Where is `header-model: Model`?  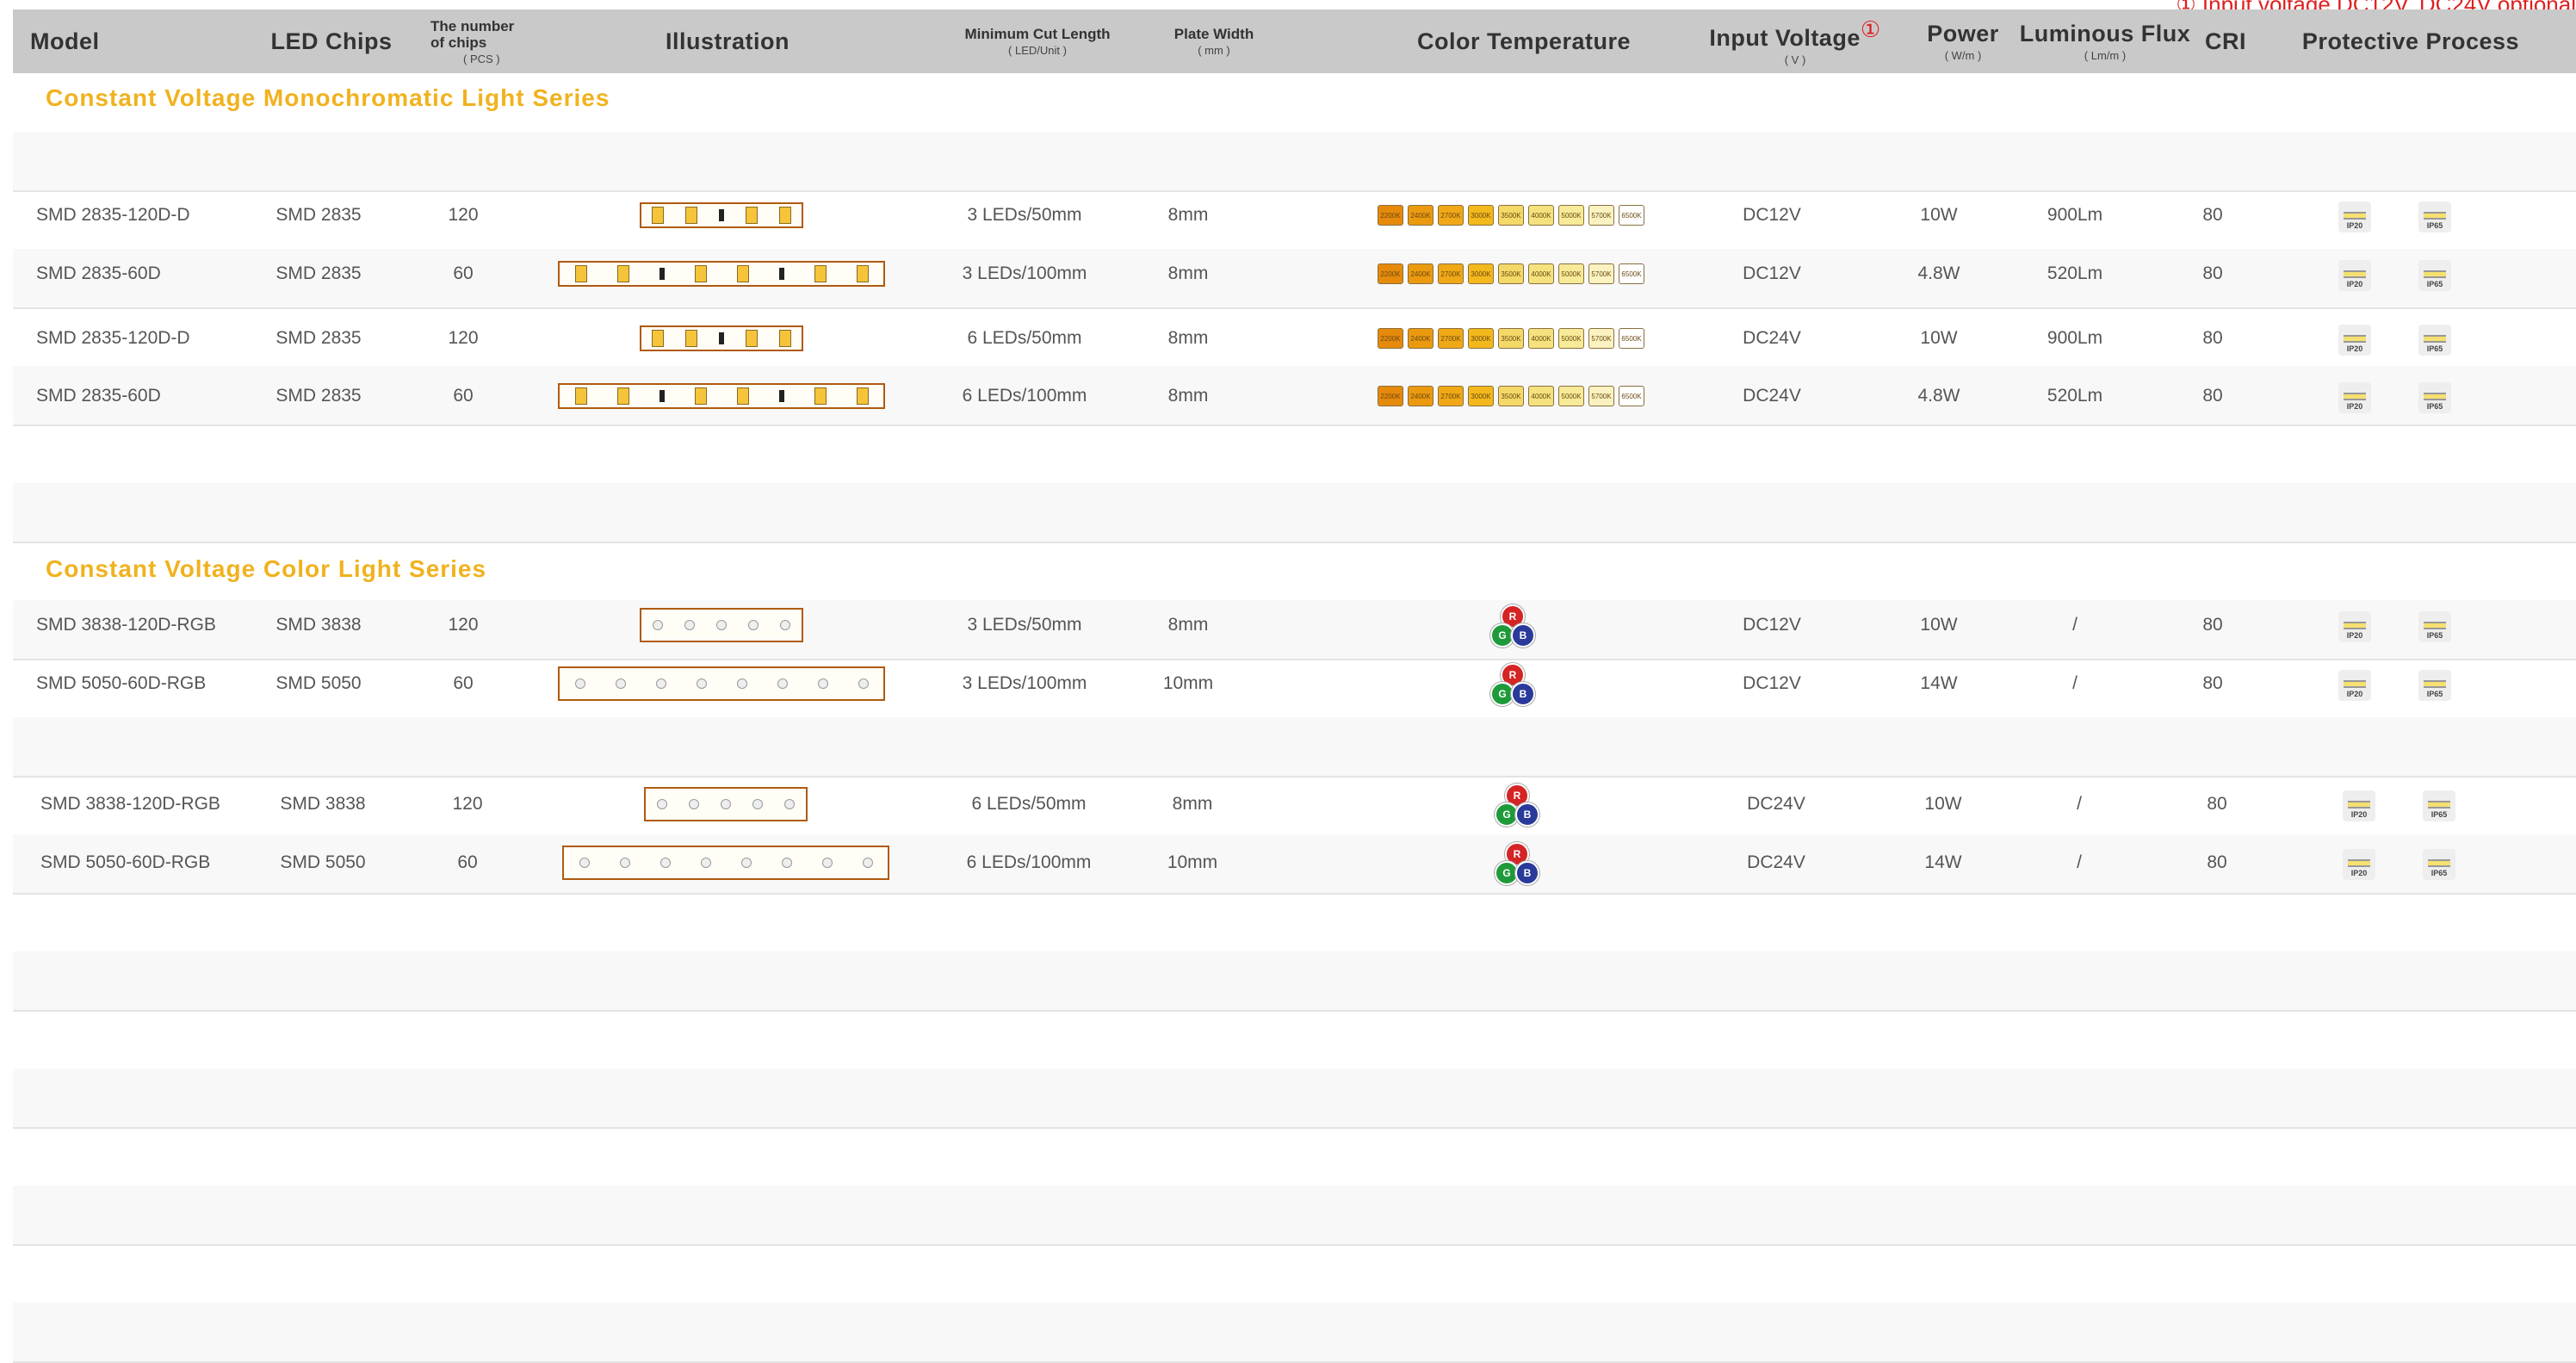 header-model: Model is located at coordinates (99, 41).